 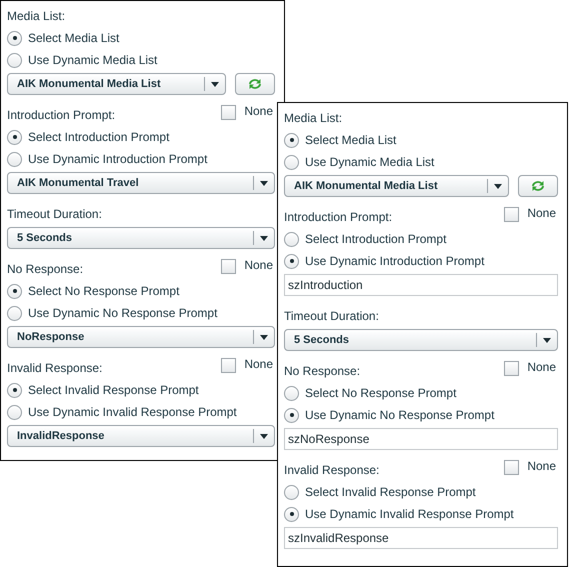 I want to click on text-field: szNoResponse, so click(x=421, y=439).